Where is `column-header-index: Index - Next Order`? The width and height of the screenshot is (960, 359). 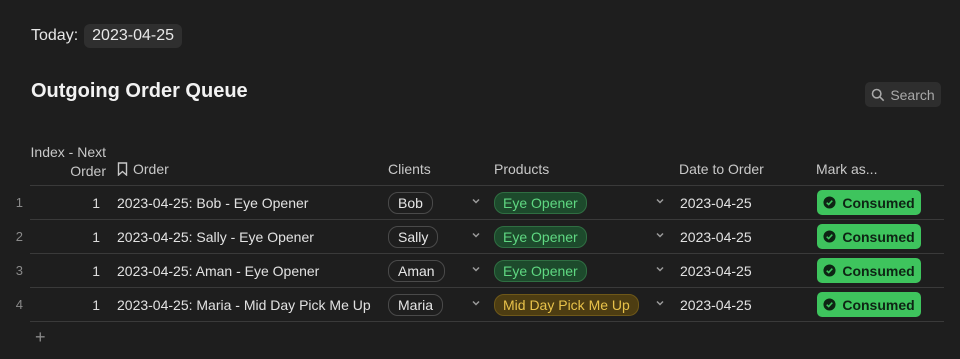
column-header-index: Index - Next Order is located at coordinates (68, 162).